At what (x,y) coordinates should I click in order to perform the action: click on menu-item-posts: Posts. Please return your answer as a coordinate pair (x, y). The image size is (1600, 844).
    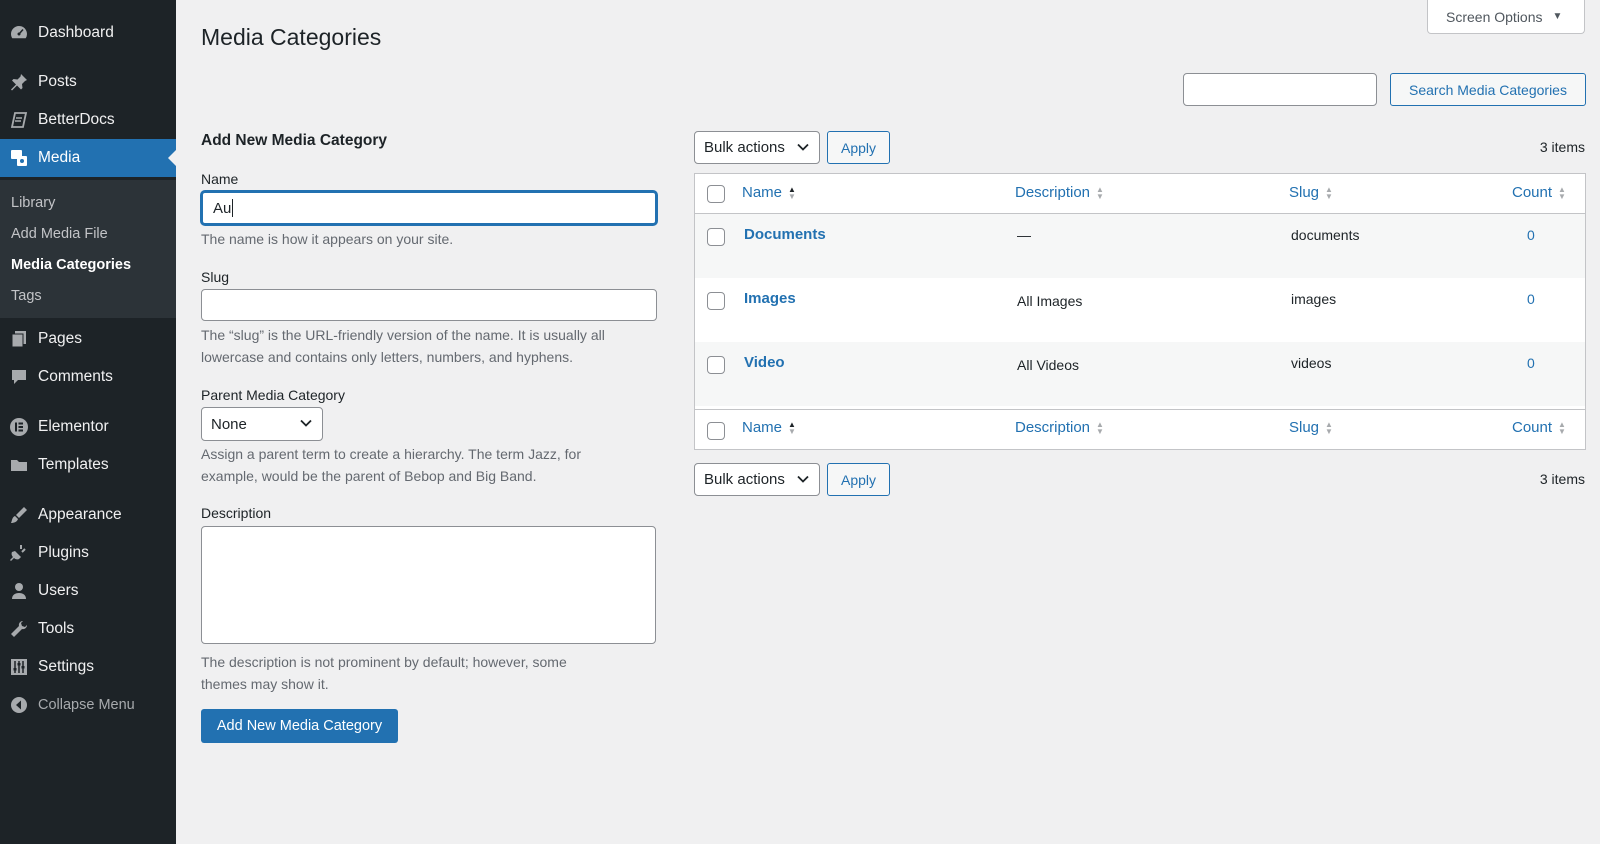
    Looking at the image, I should click on (88, 82).